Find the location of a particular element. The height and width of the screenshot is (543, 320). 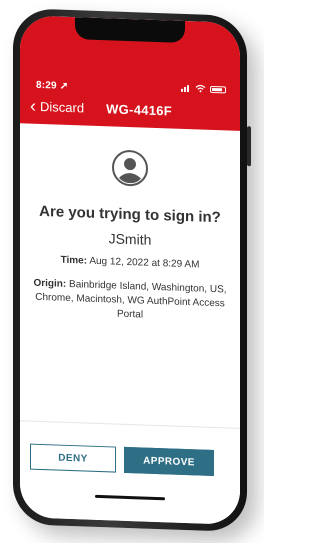

action-footer: DENY APPROVE is located at coordinates (130, 472).